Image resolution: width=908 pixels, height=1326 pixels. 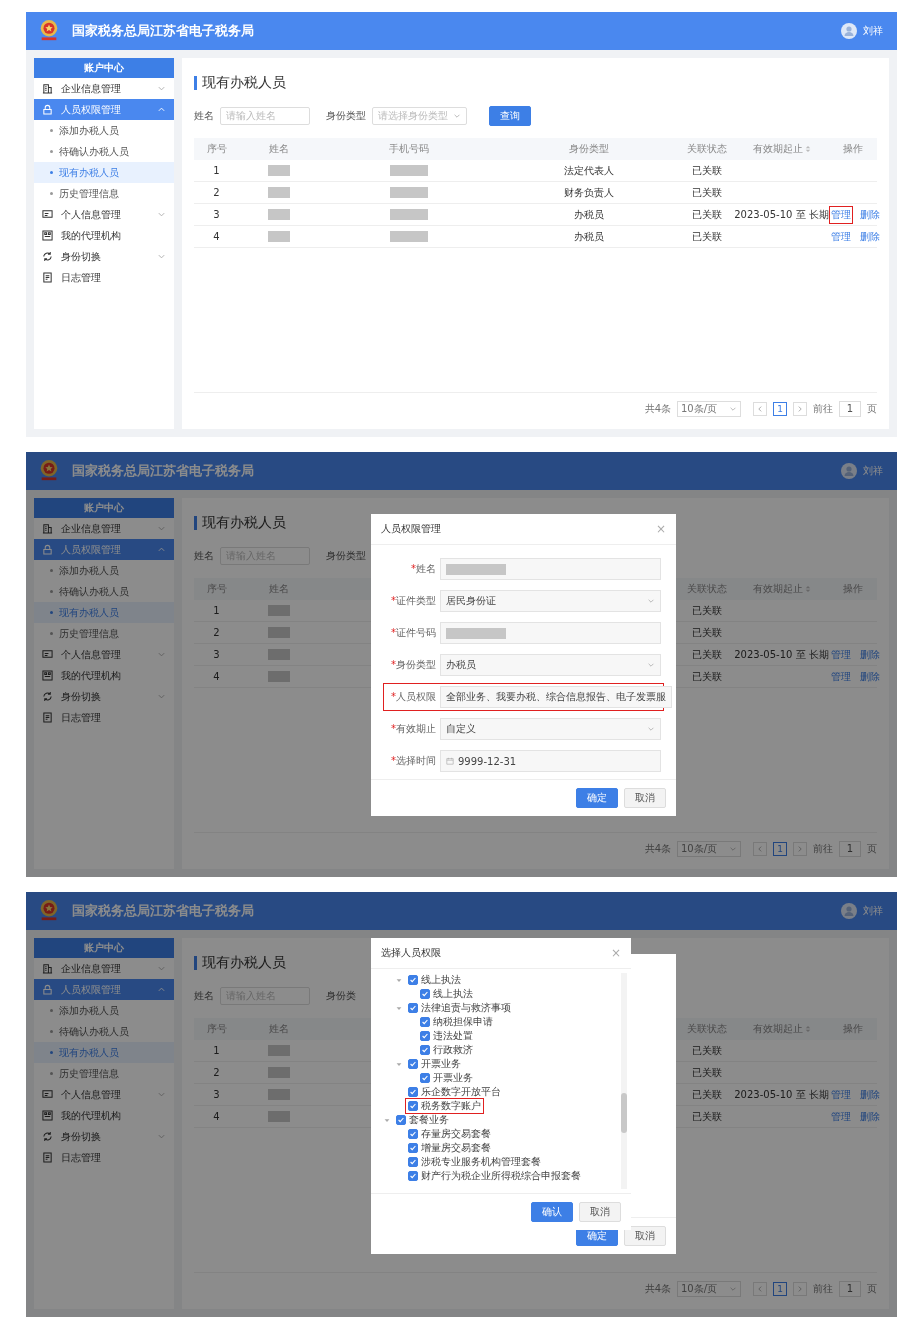 I want to click on tree-label: 违法处置, so click(x=453, y=1036).